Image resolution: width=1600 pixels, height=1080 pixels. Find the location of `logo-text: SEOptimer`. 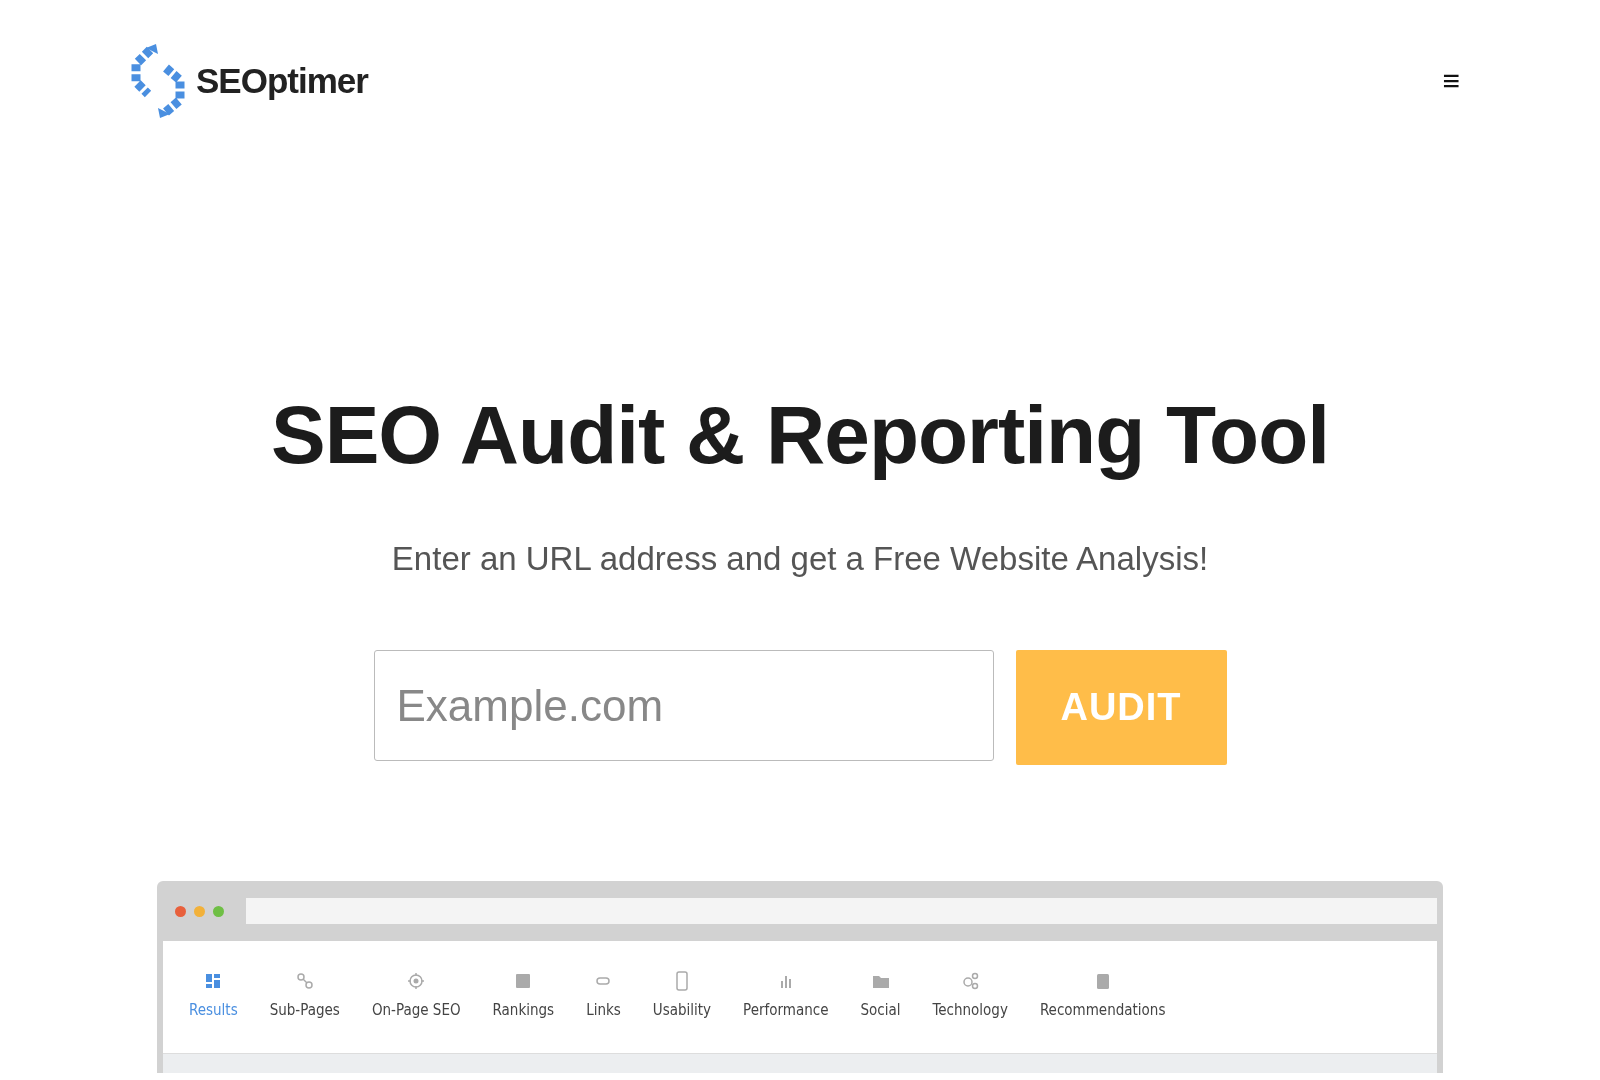

logo-text: SEOptimer is located at coordinates (282, 81).